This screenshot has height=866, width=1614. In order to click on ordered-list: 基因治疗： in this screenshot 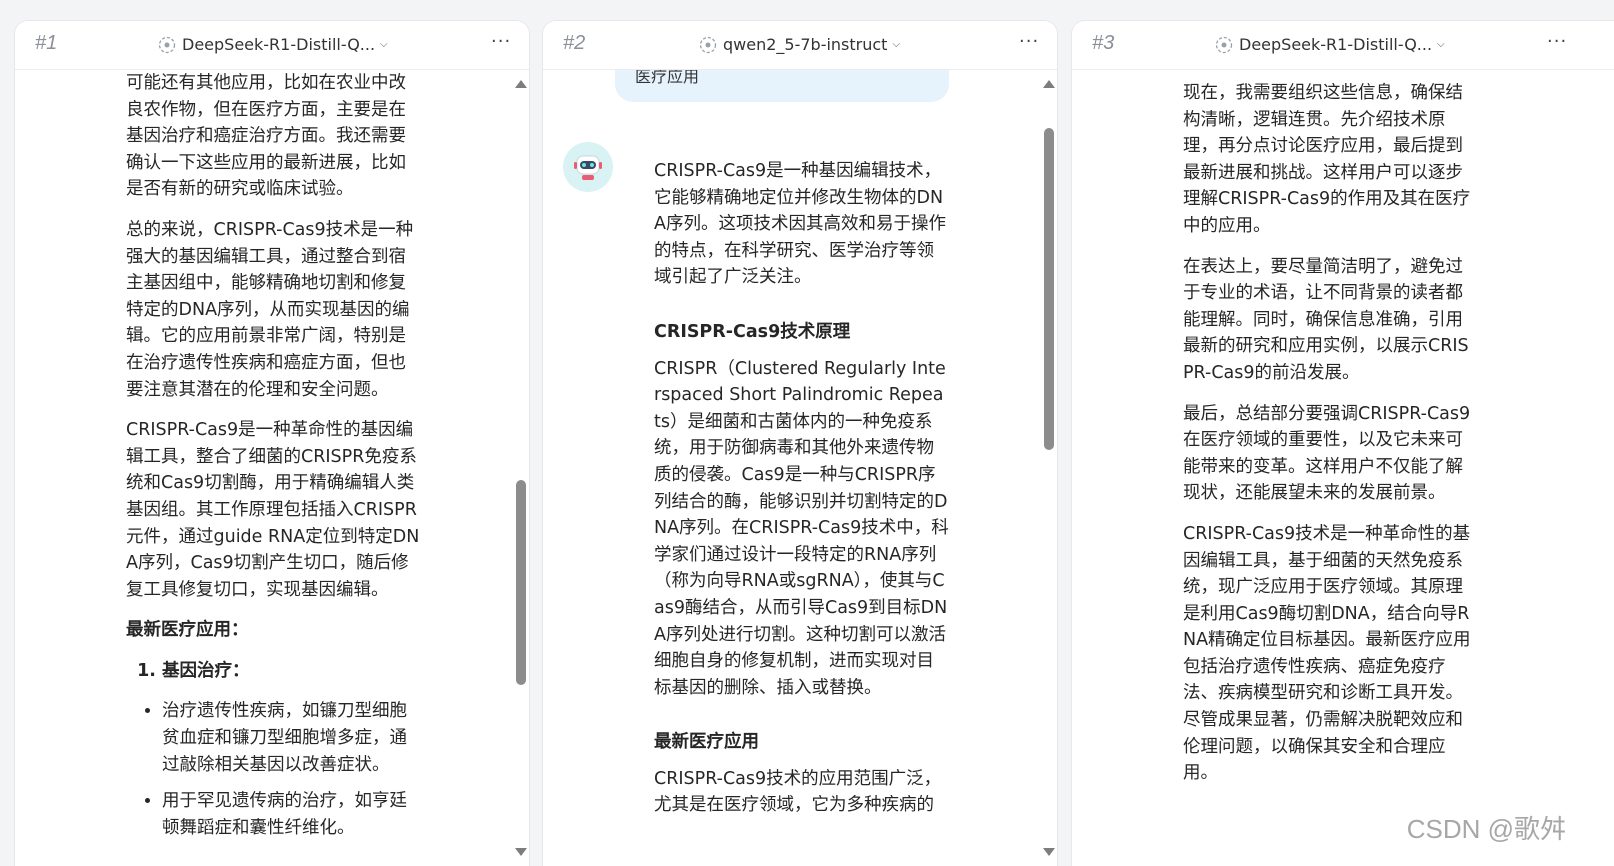, I will do `click(274, 671)`.